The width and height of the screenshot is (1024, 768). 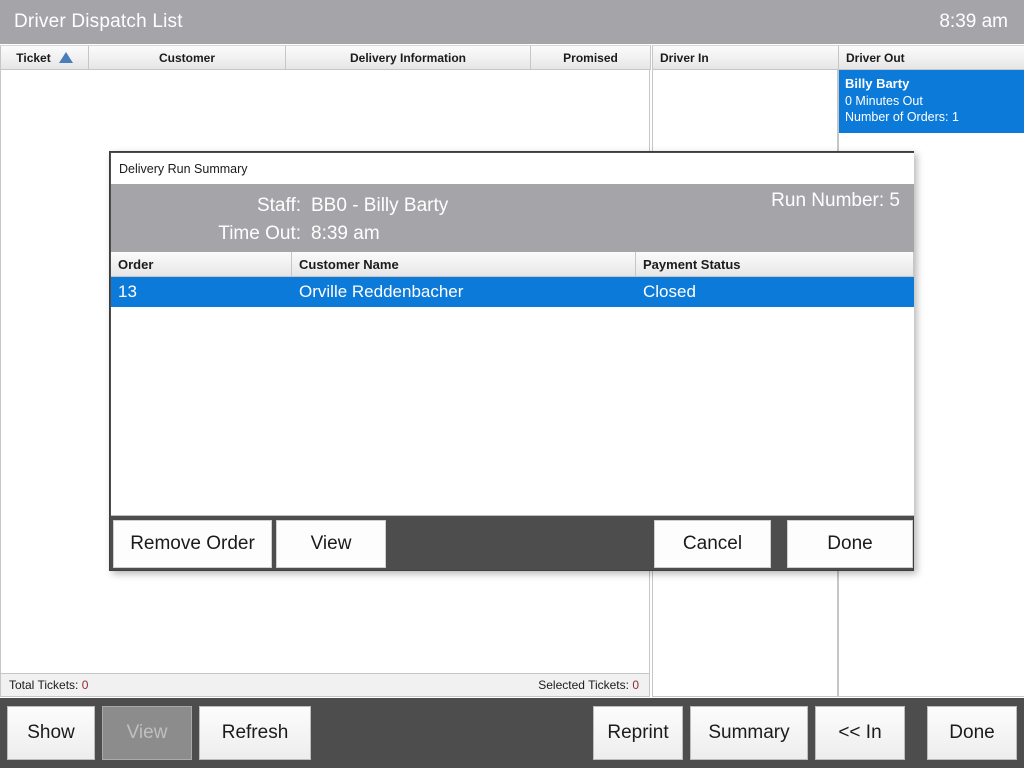 What do you see at coordinates (331, 544) in the screenshot?
I see `dialog-view-button: View` at bounding box center [331, 544].